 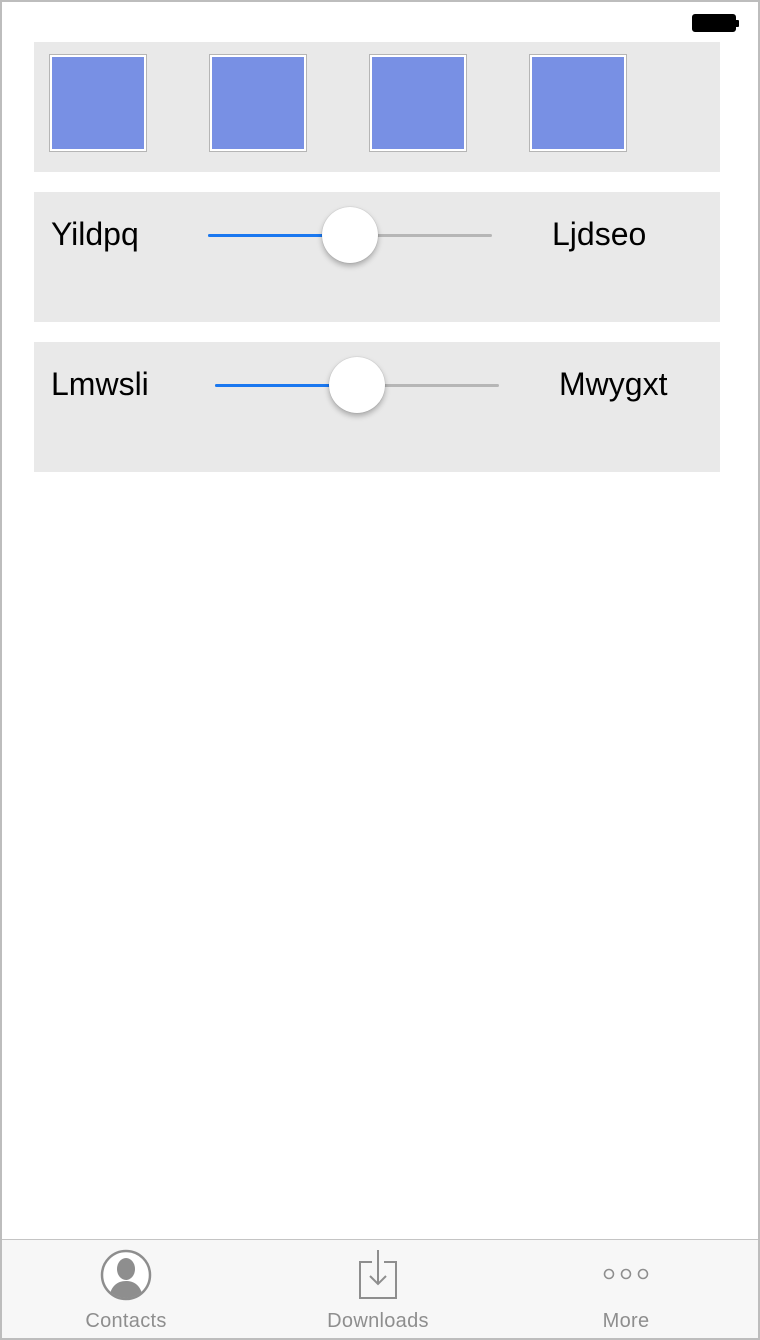 I want to click on slider-1-thumb, so click(x=350, y=235).